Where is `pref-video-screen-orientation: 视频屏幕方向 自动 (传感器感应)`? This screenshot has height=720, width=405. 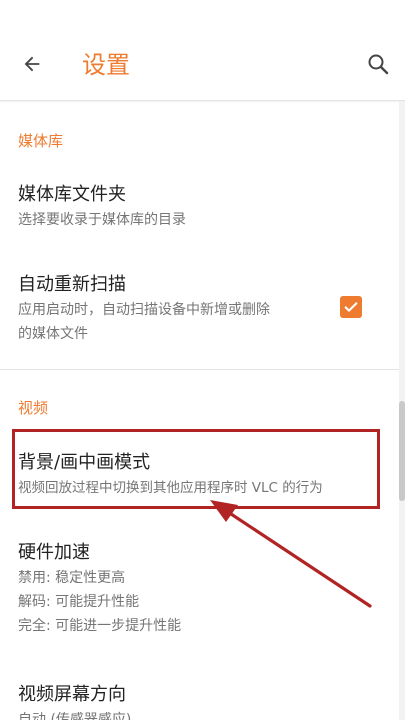
pref-video-screen-orientation: 视频屏幕方向 自动 (传感器感应) is located at coordinates (197, 696).